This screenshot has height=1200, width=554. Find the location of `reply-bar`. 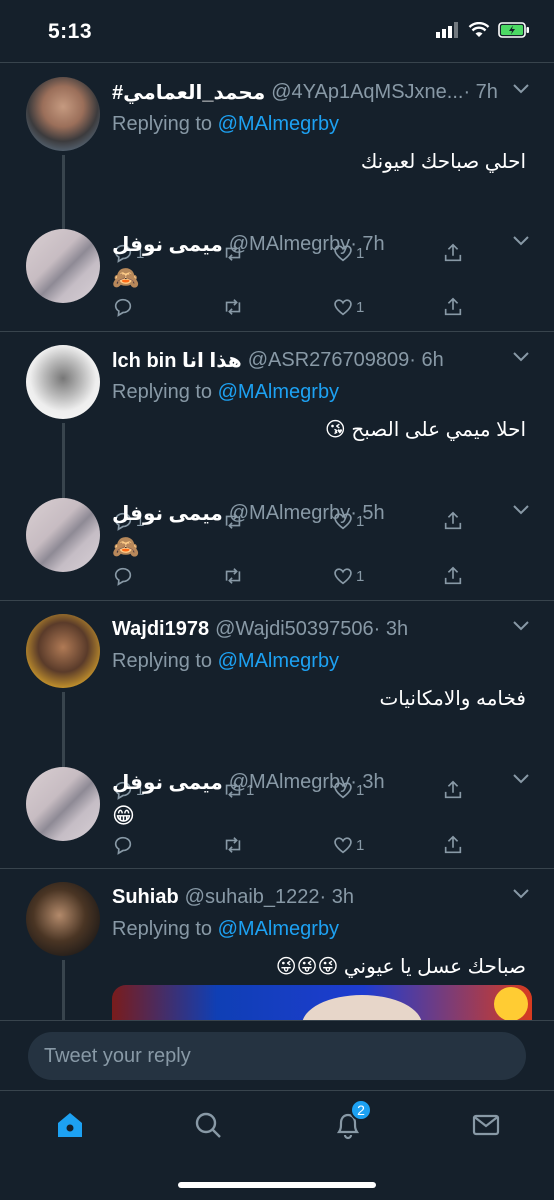

reply-bar is located at coordinates (277, 1055).